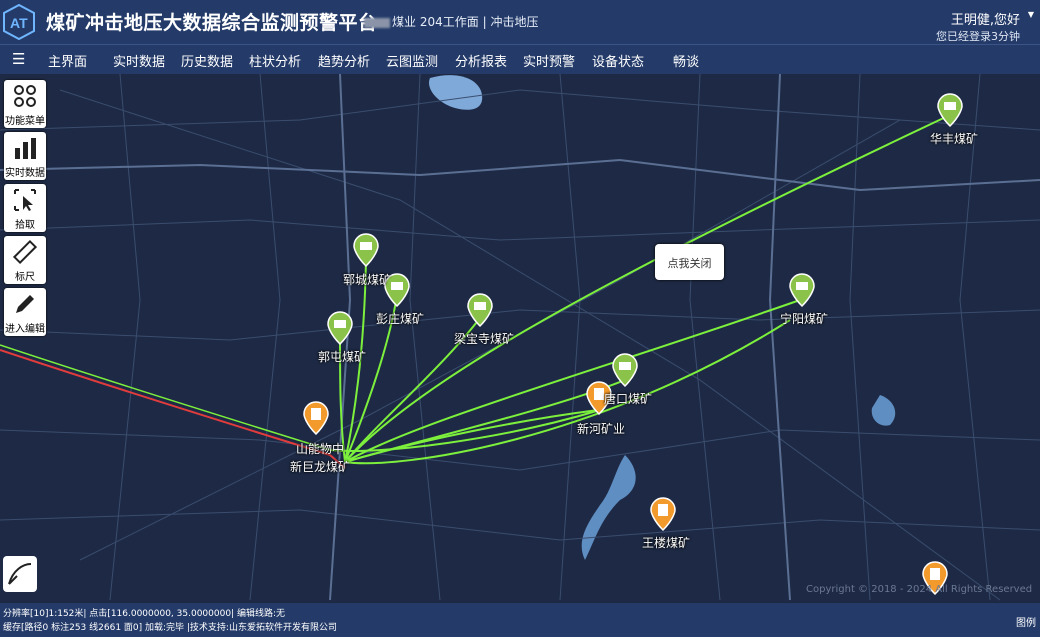 The height and width of the screenshot is (637, 1040). Describe the element at coordinates (25, 173) in the screenshot. I see `tool-label: 实时数据` at that location.